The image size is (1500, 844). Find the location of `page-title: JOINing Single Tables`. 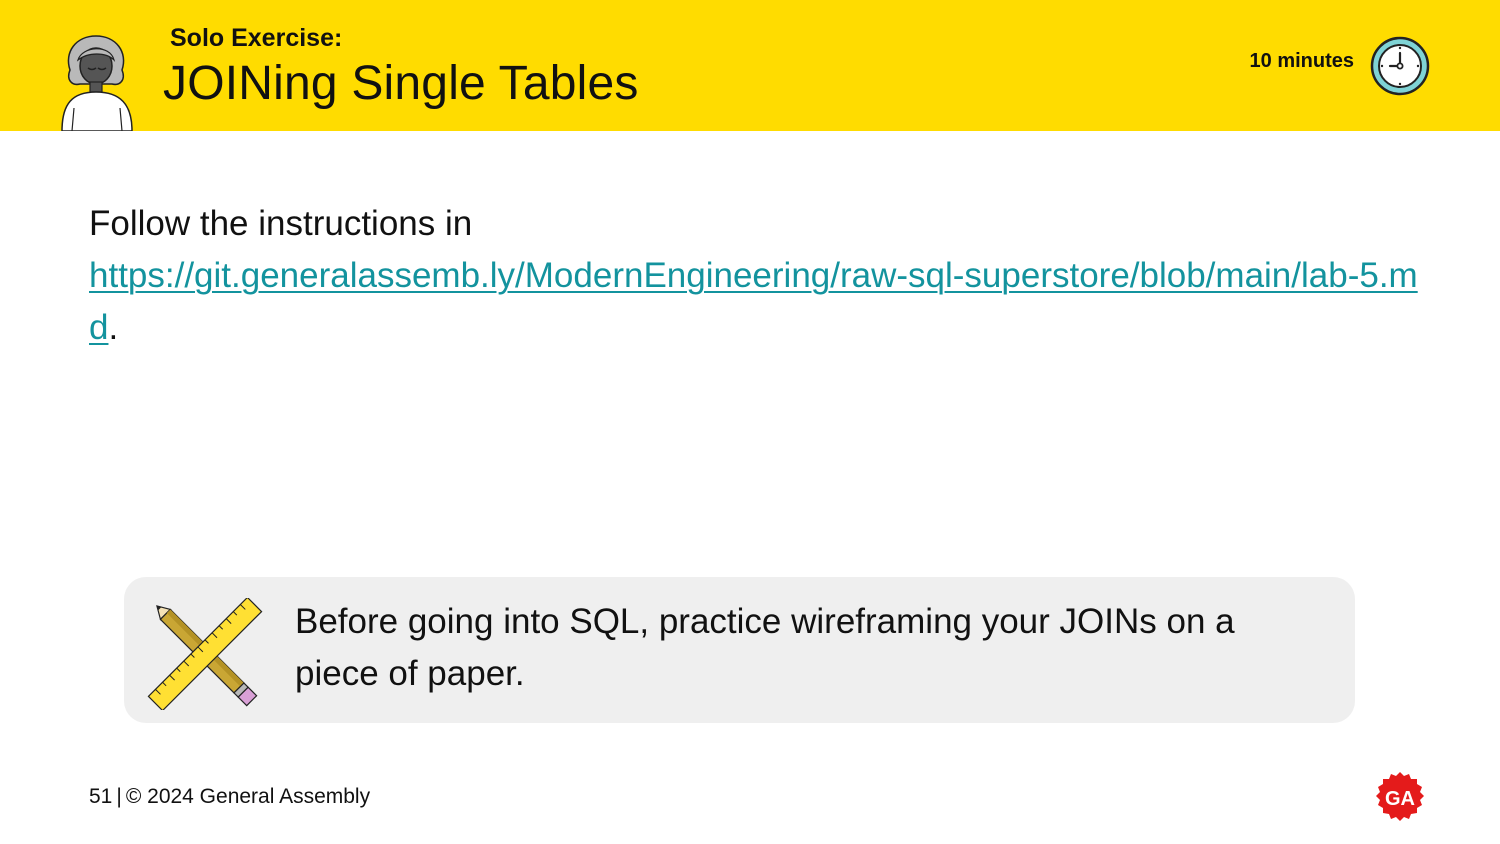

page-title: JOINing Single Tables is located at coordinates (401, 83).